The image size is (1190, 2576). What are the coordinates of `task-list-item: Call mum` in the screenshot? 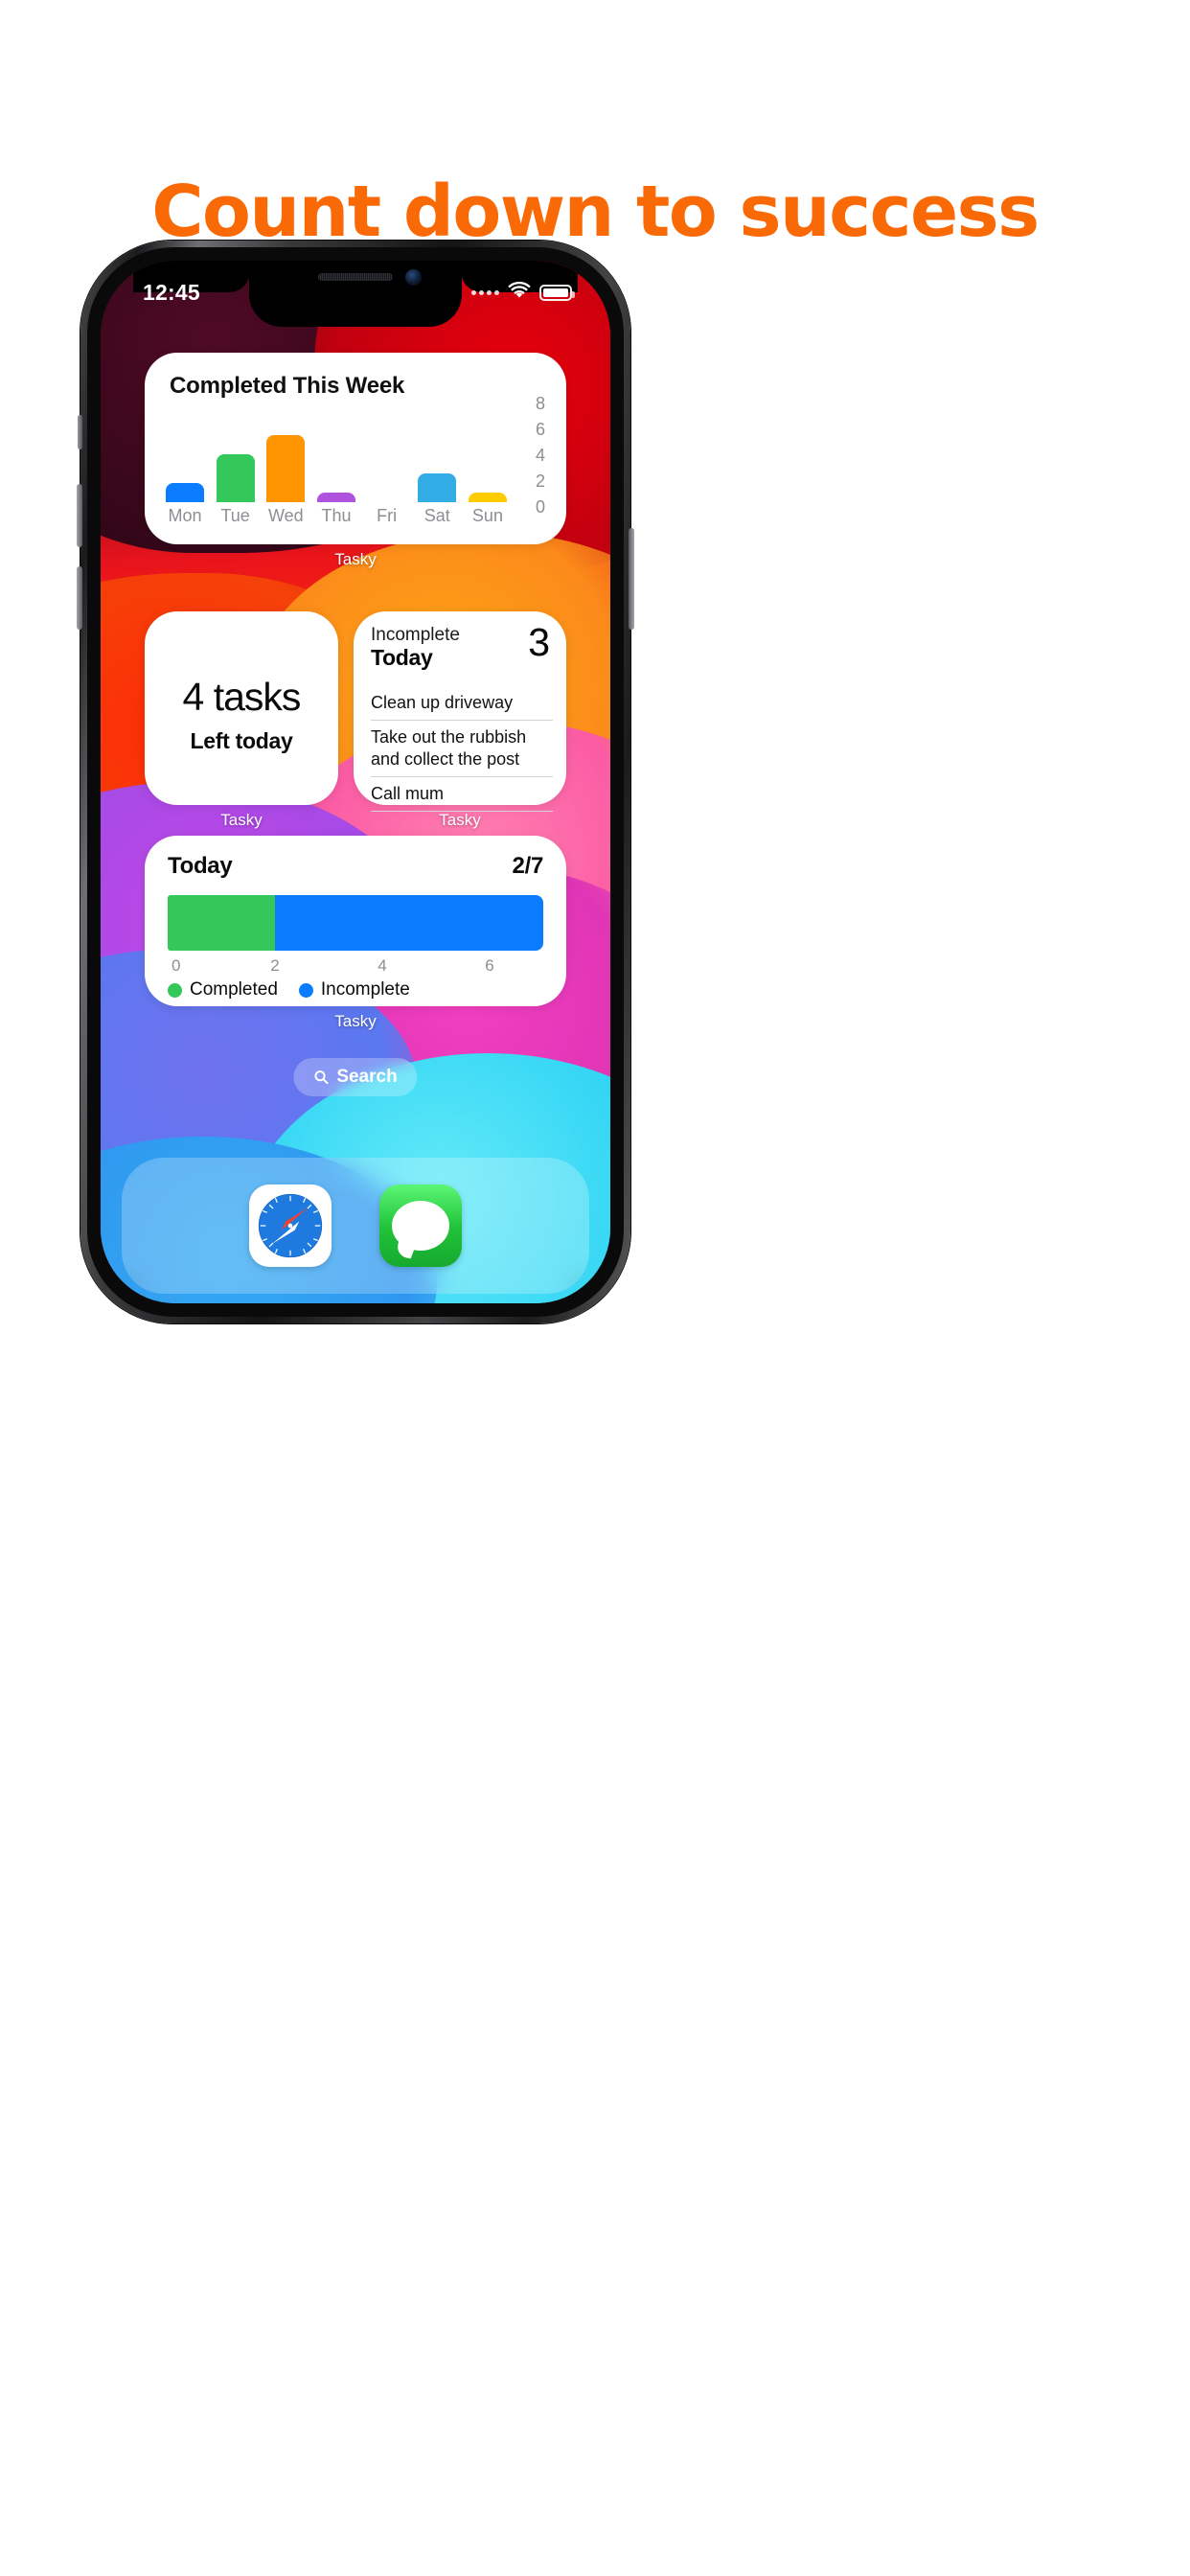 It's located at (462, 795).